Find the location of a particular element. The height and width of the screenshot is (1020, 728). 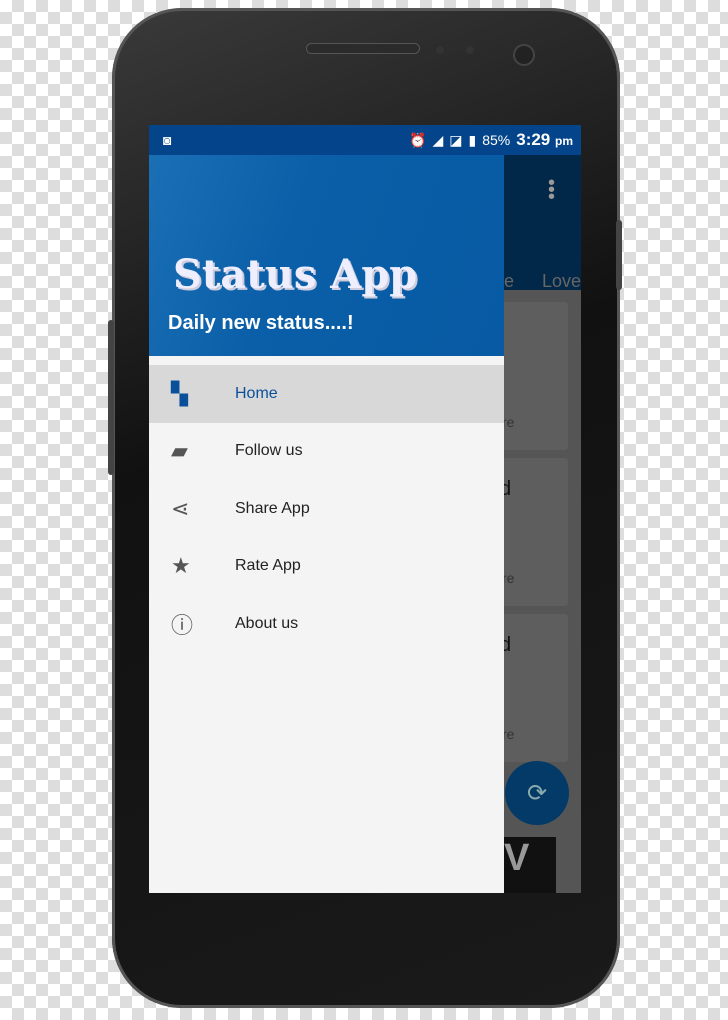

app-subtitle: Daily new status....! is located at coordinates (261, 323).